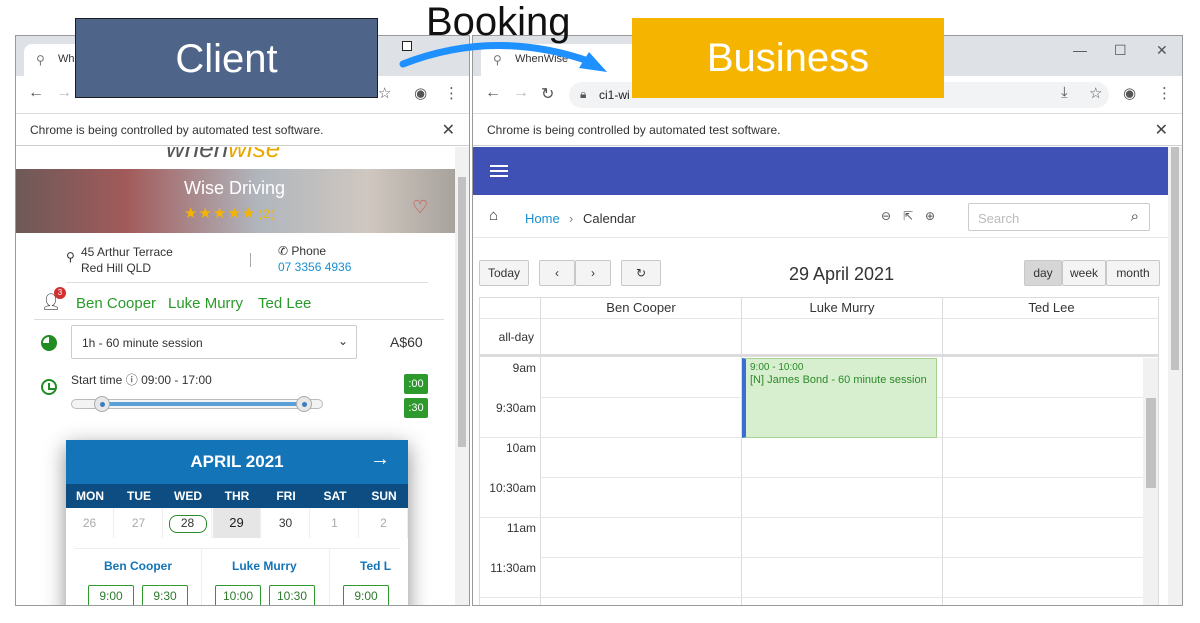 This screenshot has height=623, width=1200. Describe the element at coordinates (1043, 273) in the screenshot. I see `view-day-button: day` at that location.